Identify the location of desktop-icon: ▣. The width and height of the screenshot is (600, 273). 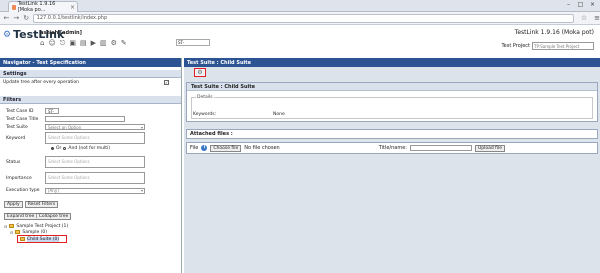
(72, 43).